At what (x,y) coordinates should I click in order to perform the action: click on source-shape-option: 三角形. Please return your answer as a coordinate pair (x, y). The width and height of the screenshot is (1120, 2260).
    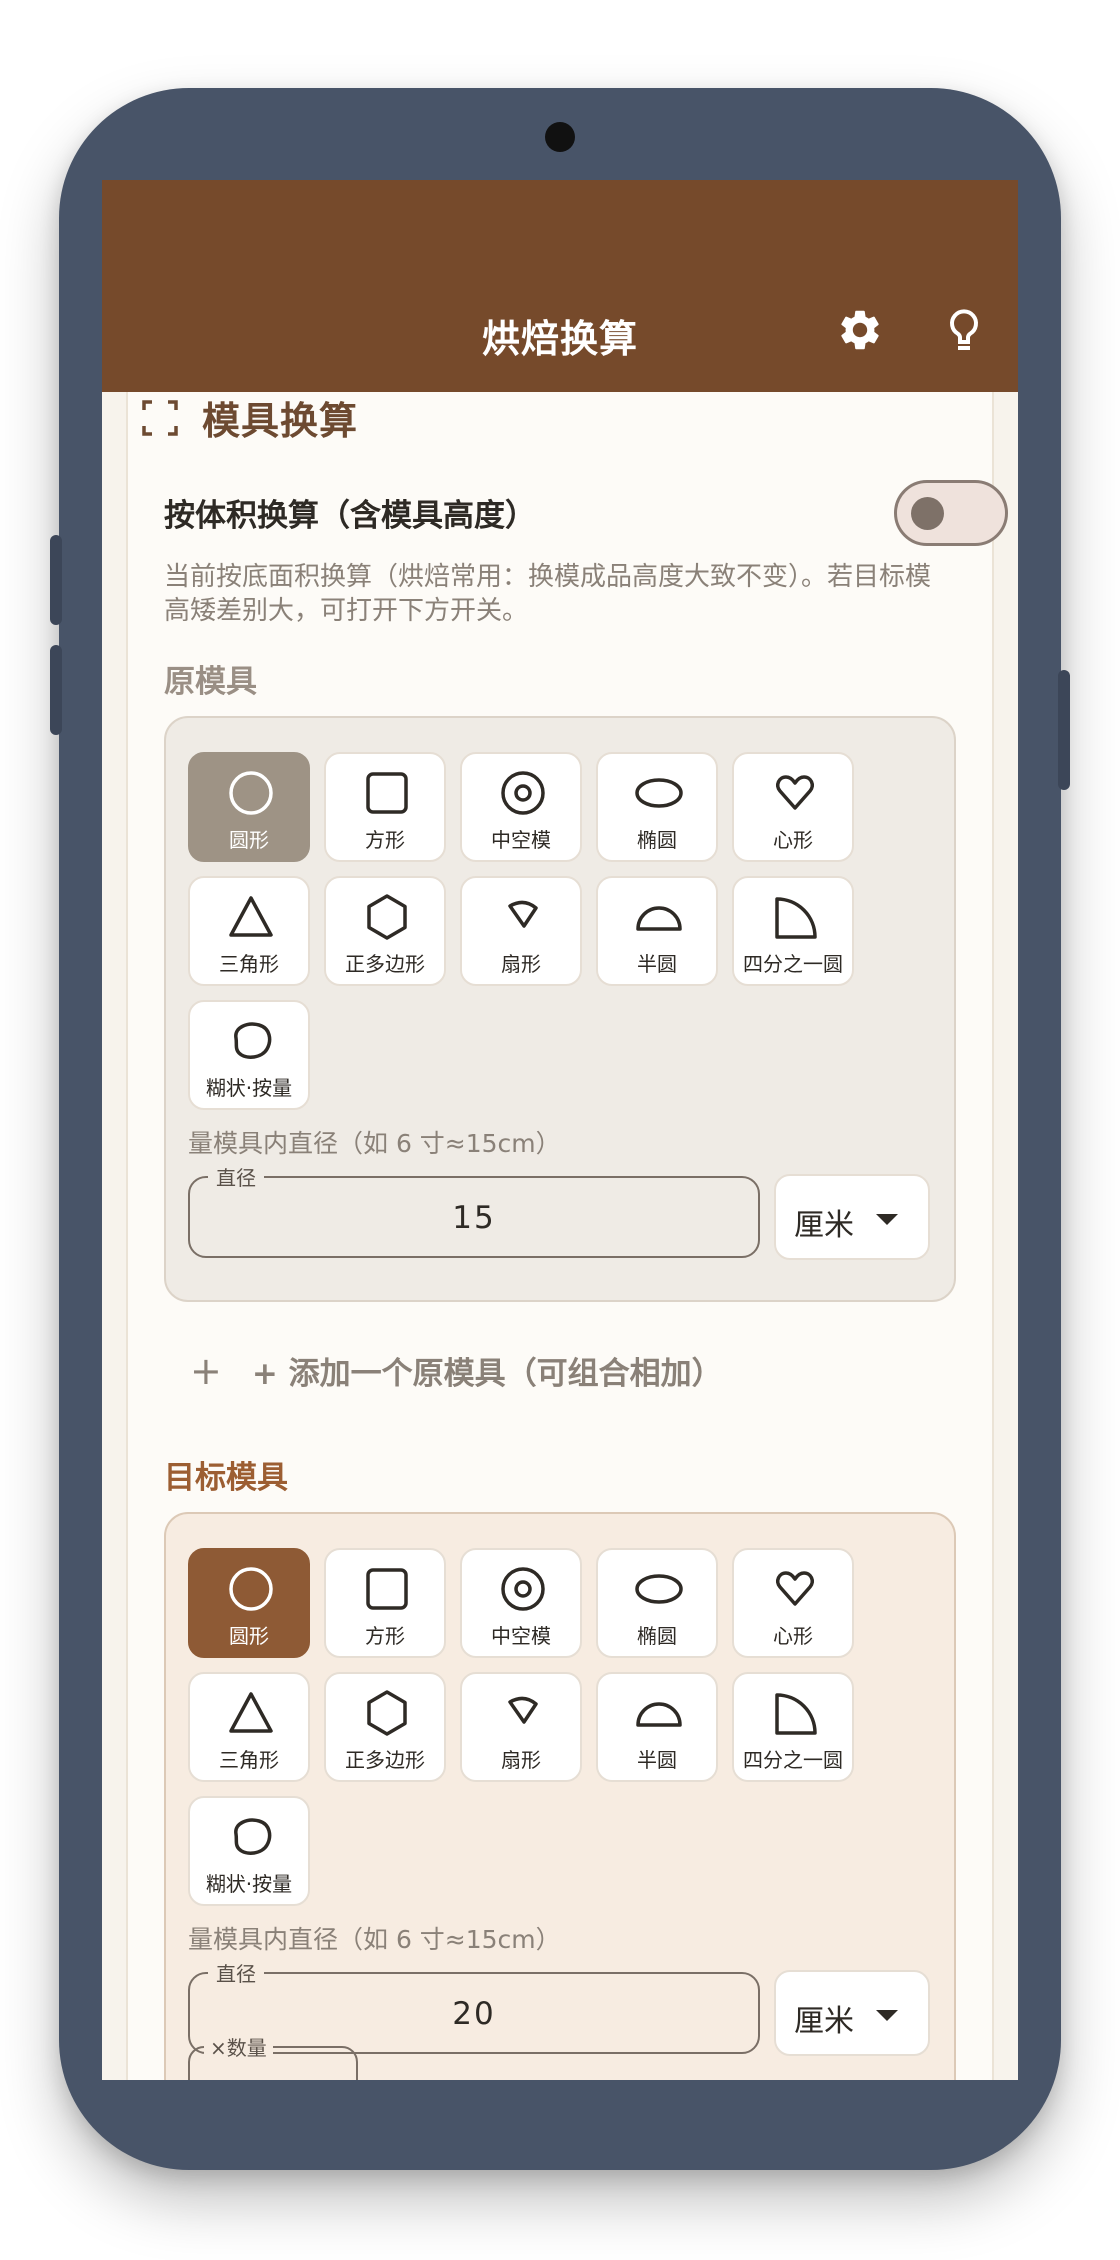
    Looking at the image, I should click on (249, 931).